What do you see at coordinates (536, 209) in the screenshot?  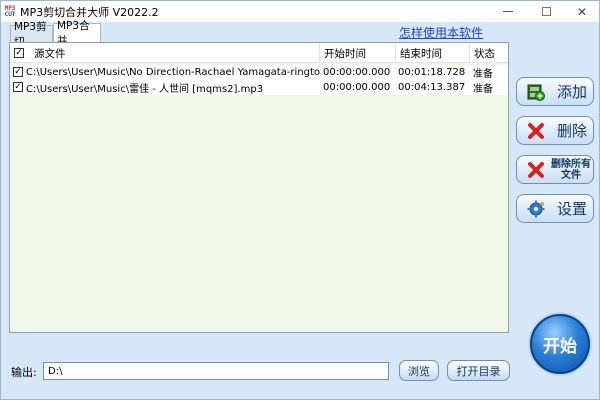 I see `gear-icon` at bounding box center [536, 209].